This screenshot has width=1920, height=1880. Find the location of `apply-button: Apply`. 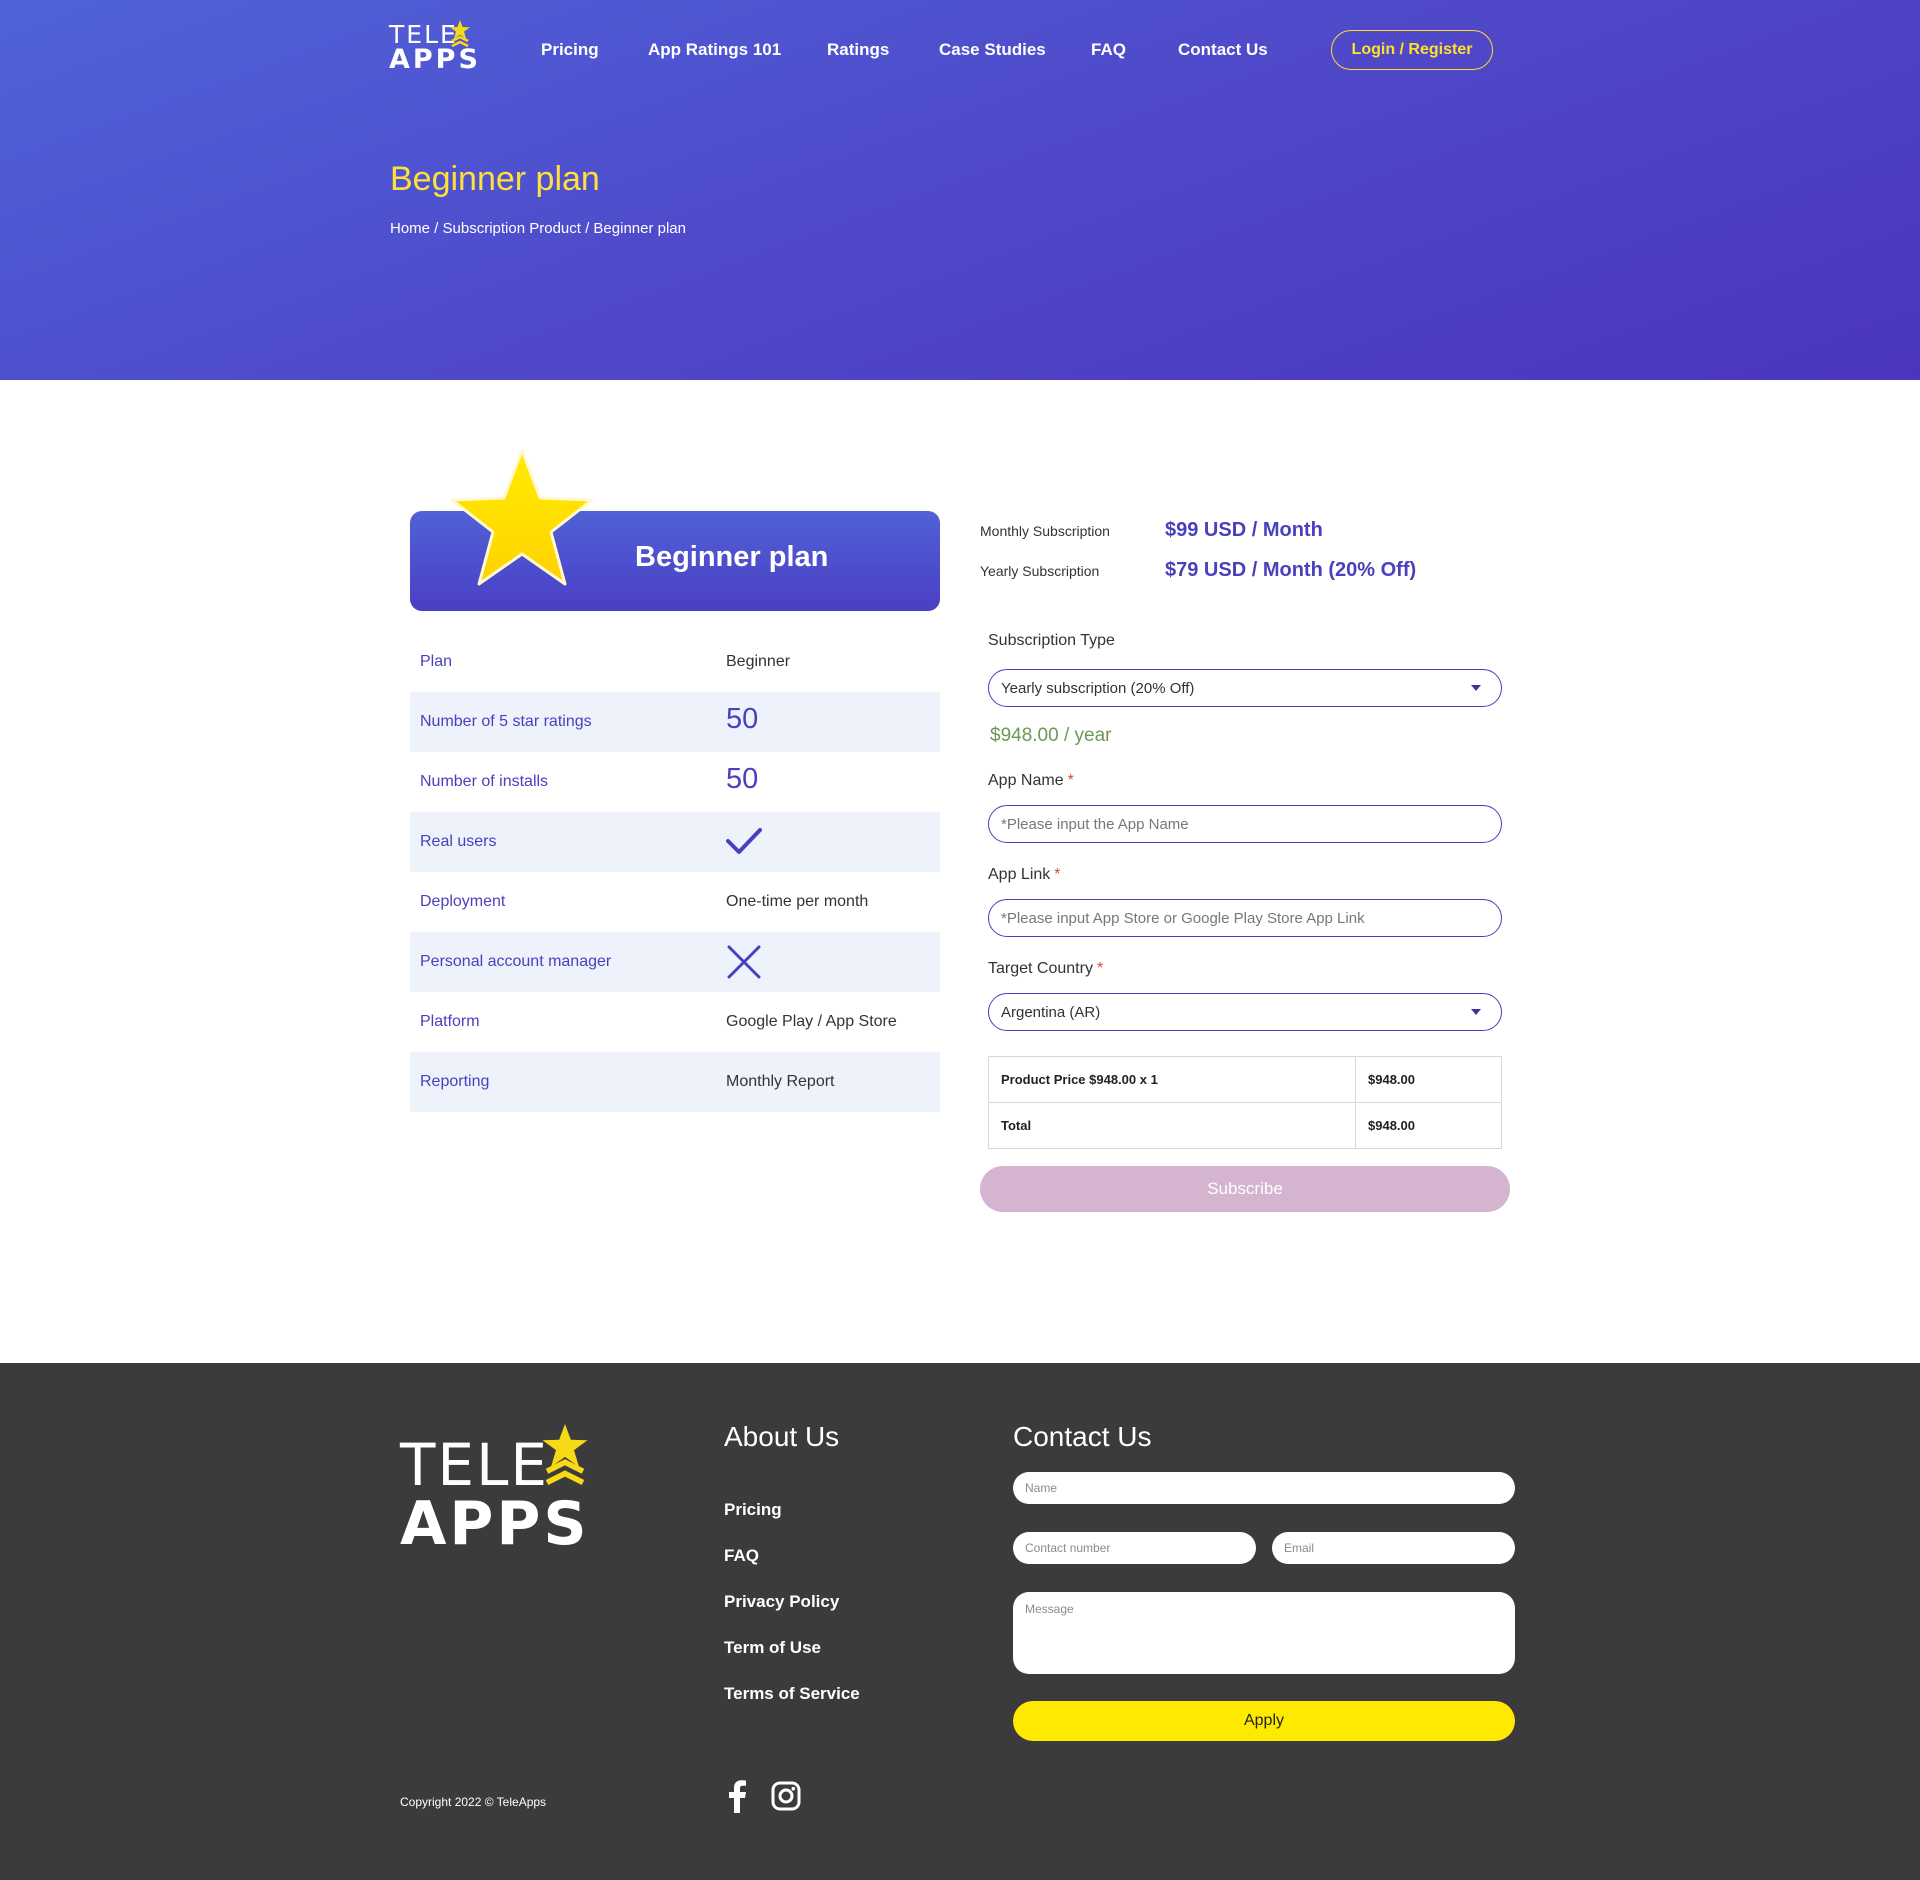

apply-button: Apply is located at coordinates (1264, 1721).